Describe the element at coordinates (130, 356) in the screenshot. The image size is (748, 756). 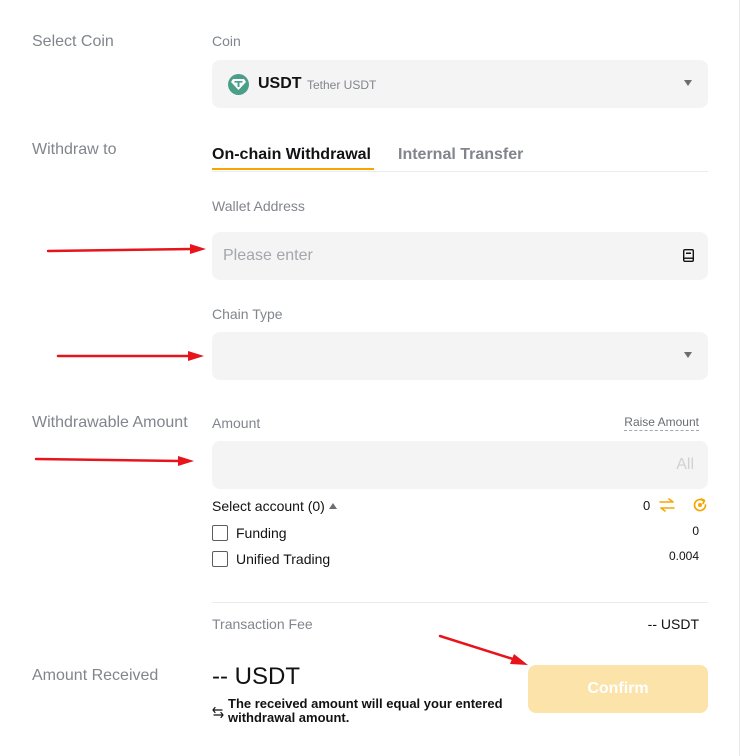
I see `annotation-arrow-chain` at that location.